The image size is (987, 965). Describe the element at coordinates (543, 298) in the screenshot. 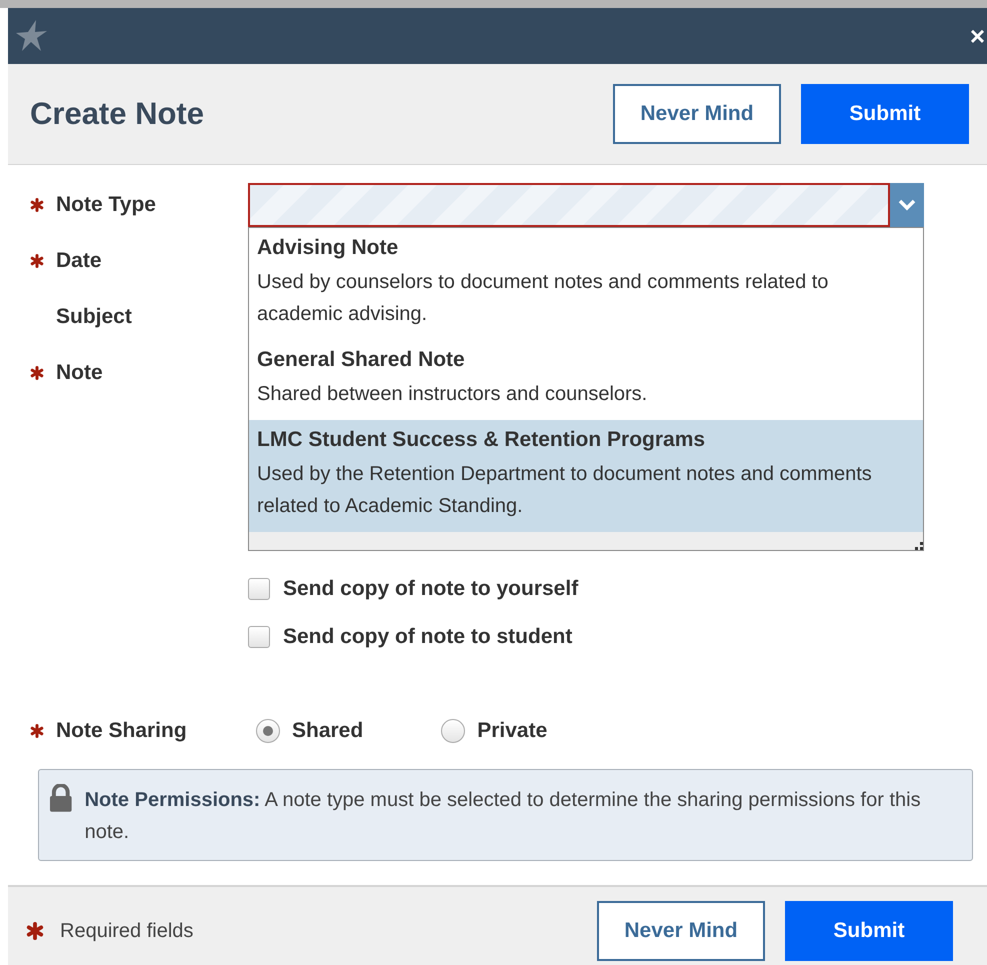

I see `option-description: Used by counselors to document notes and comments related to academic advising.` at that location.